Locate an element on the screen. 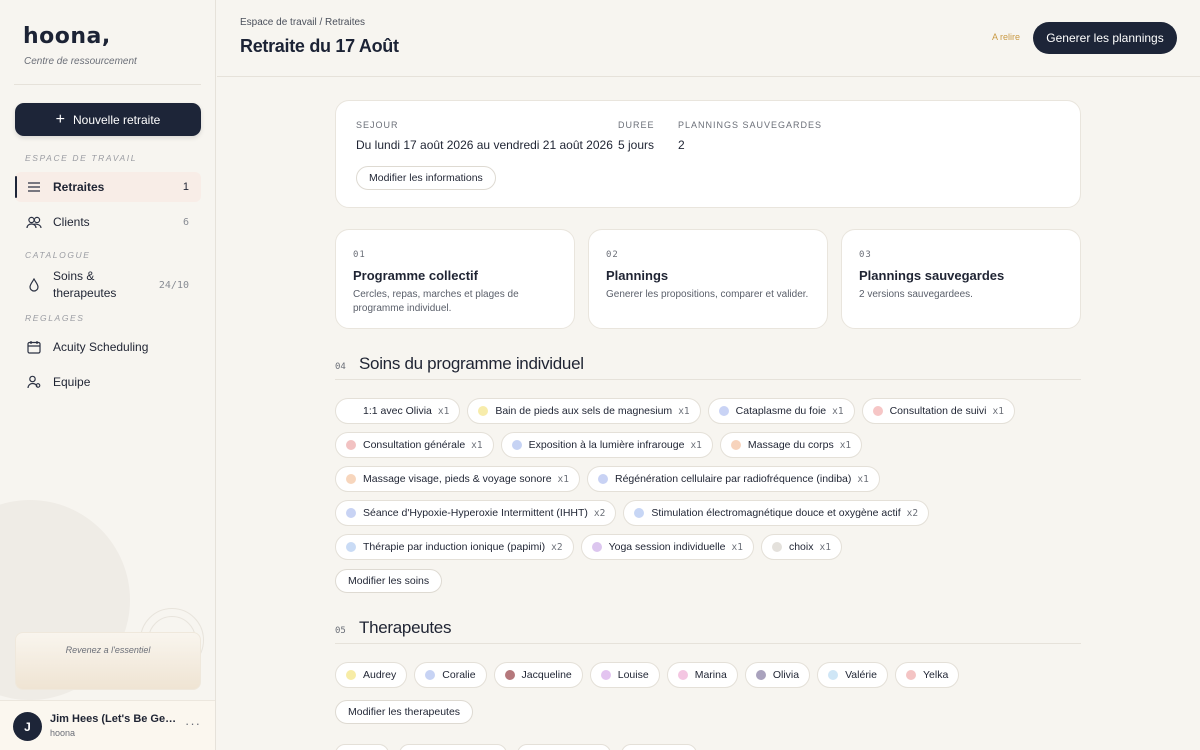  treatment-chip: Consultation de suivi x1 is located at coordinates (938, 411).